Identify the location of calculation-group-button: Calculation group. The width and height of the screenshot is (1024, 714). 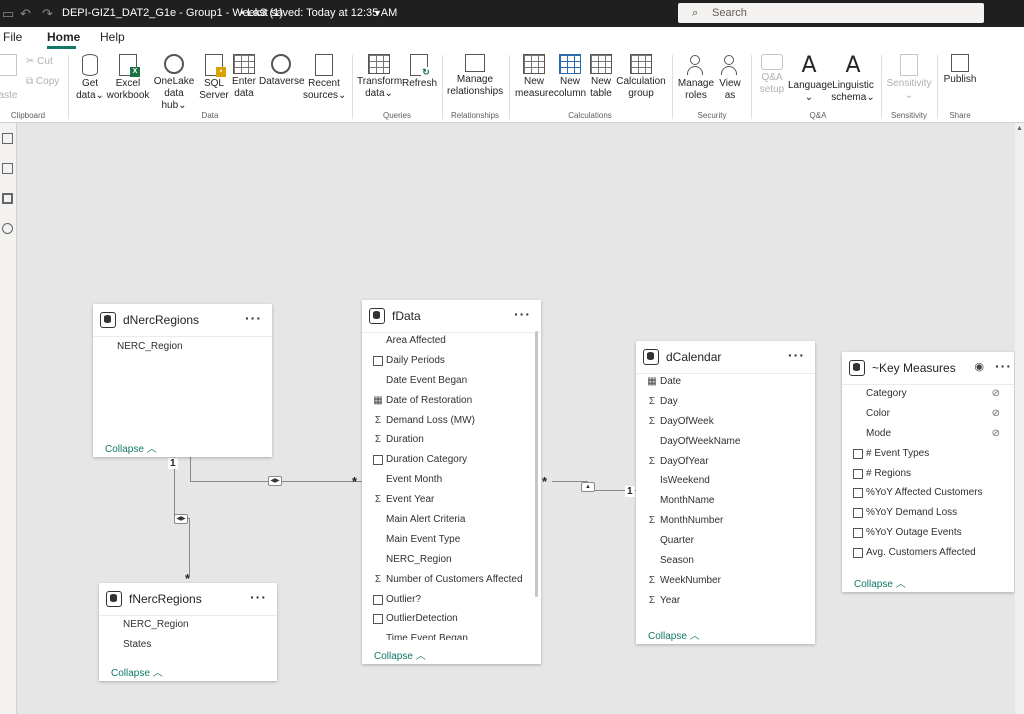
(641, 77).